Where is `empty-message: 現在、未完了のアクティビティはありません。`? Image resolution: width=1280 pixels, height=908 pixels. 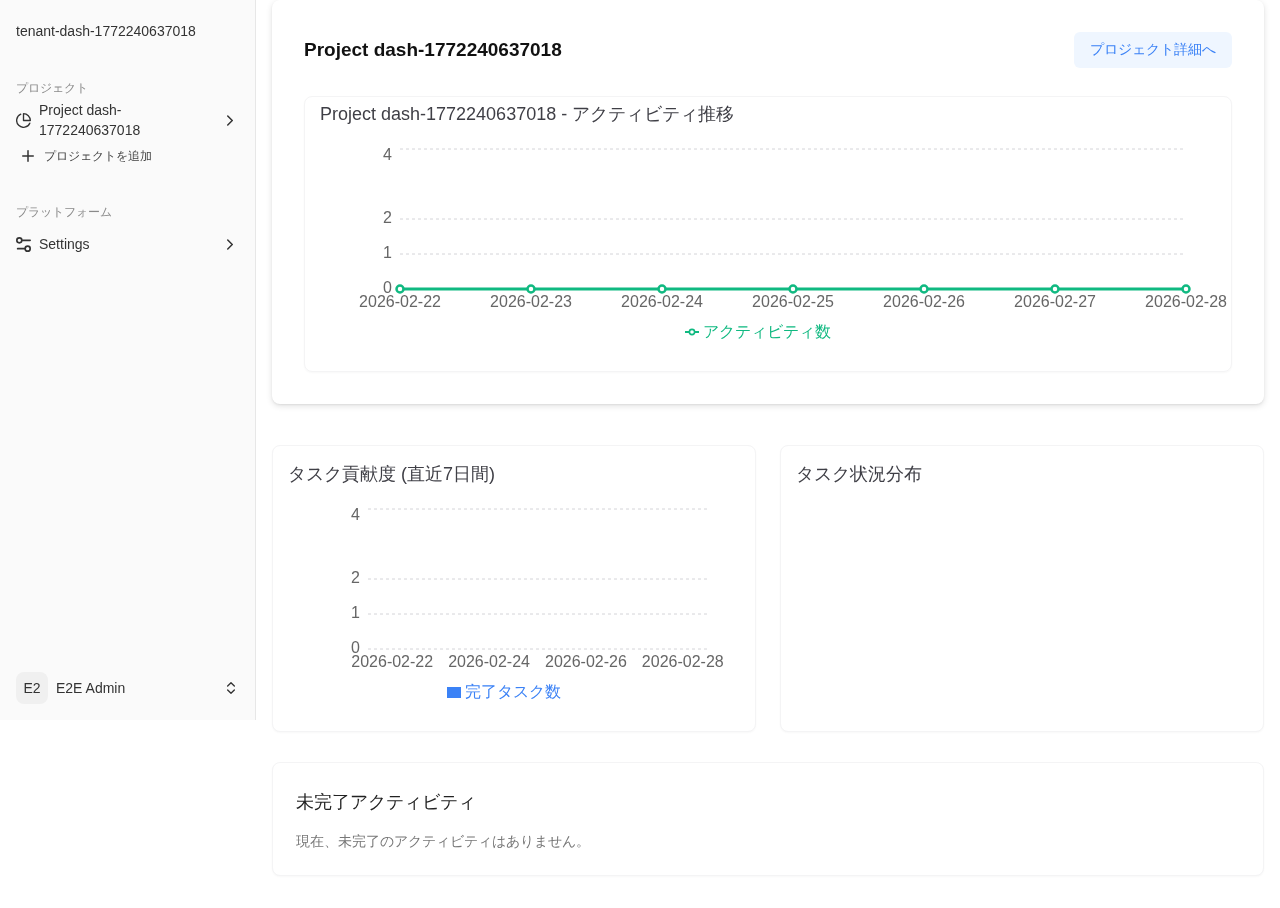 empty-message: 現在、未完了のアクティビティはありません。 is located at coordinates (443, 841).